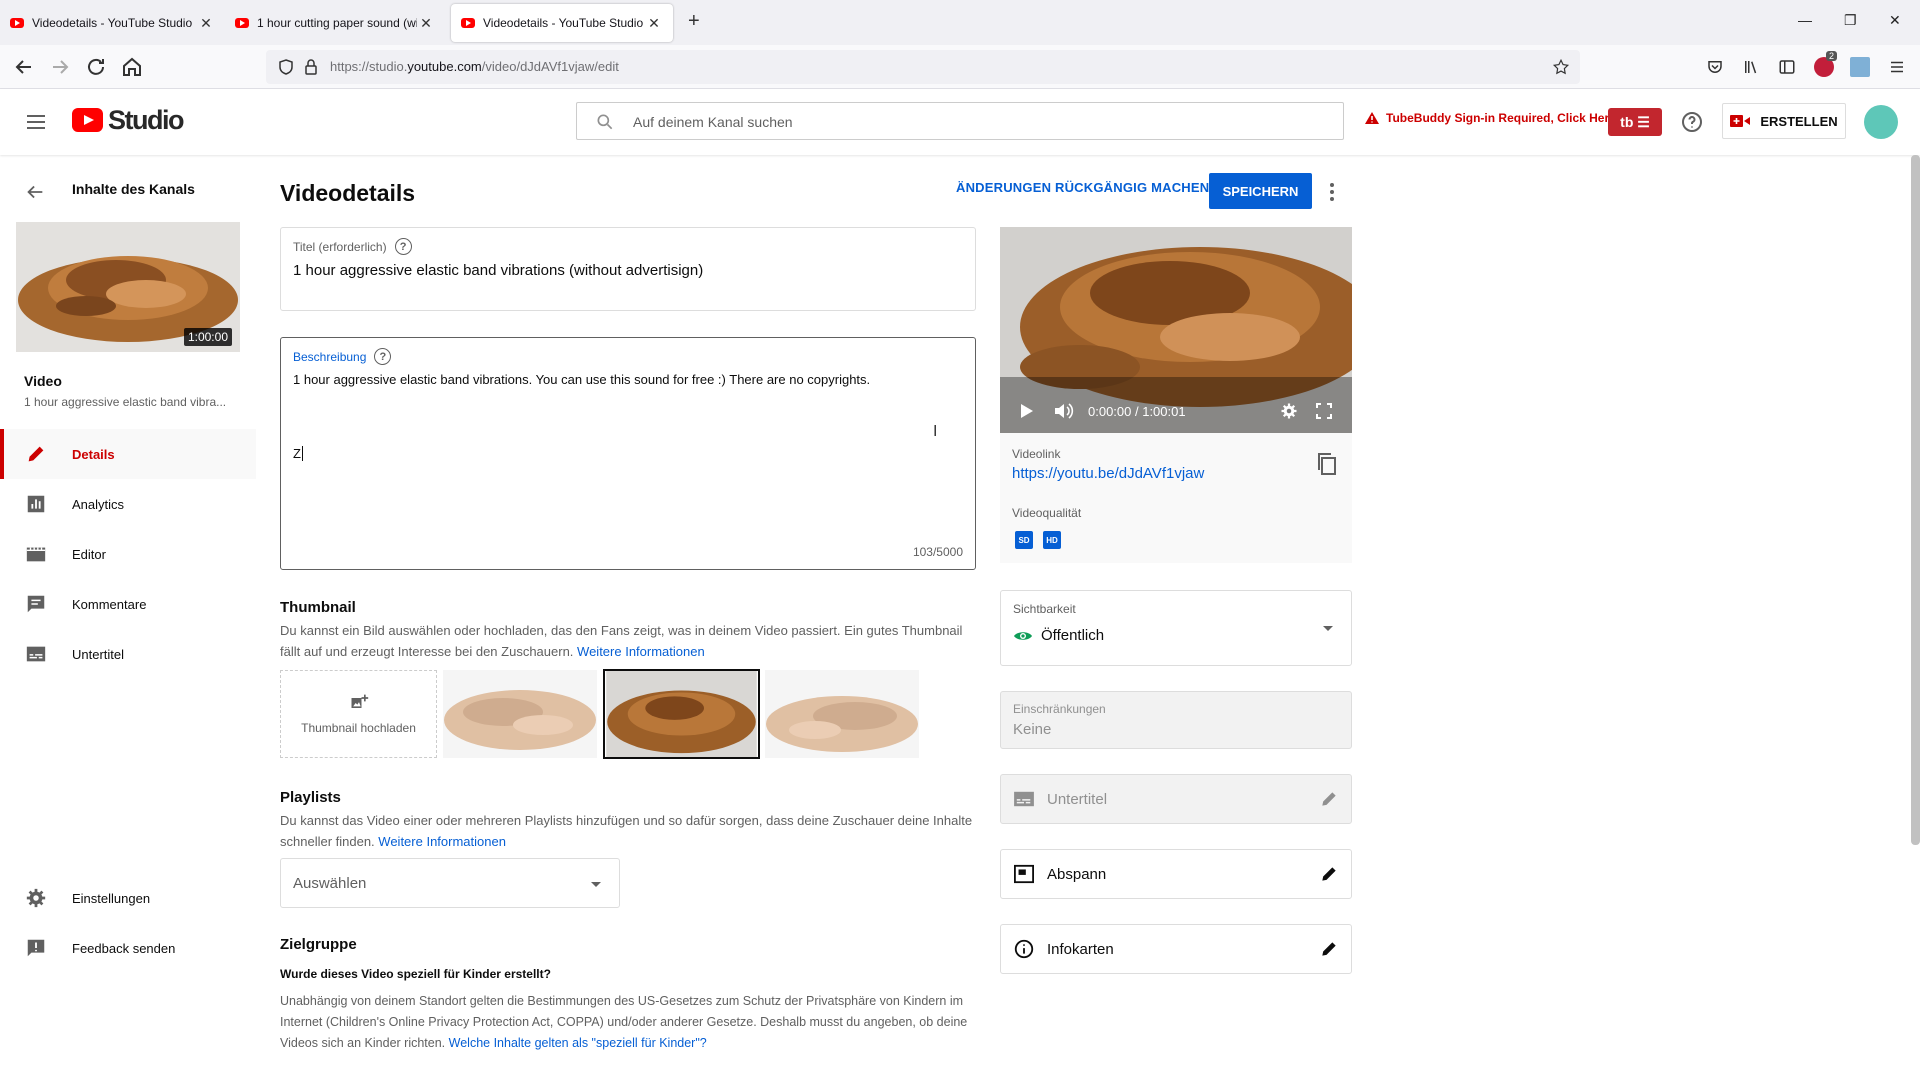 The height and width of the screenshot is (1080, 1920). I want to click on fullscreen-icon, so click(1324, 411).